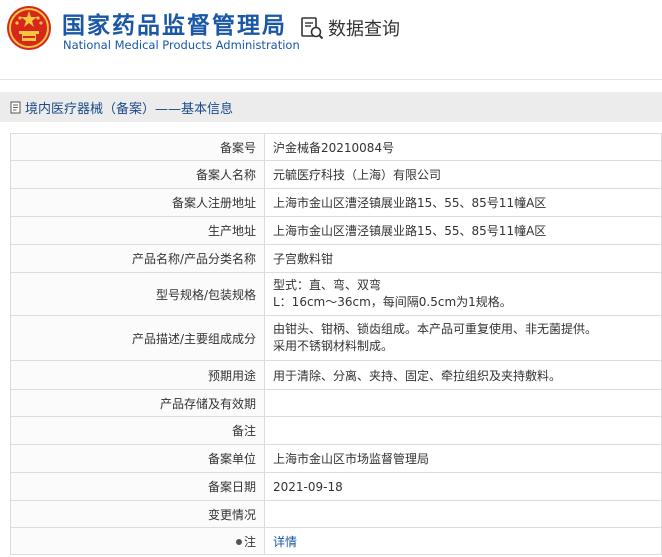 This screenshot has width=662, height=557. What do you see at coordinates (15, 107) in the screenshot?
I see `document-icon` at bounding box center [15, 107].